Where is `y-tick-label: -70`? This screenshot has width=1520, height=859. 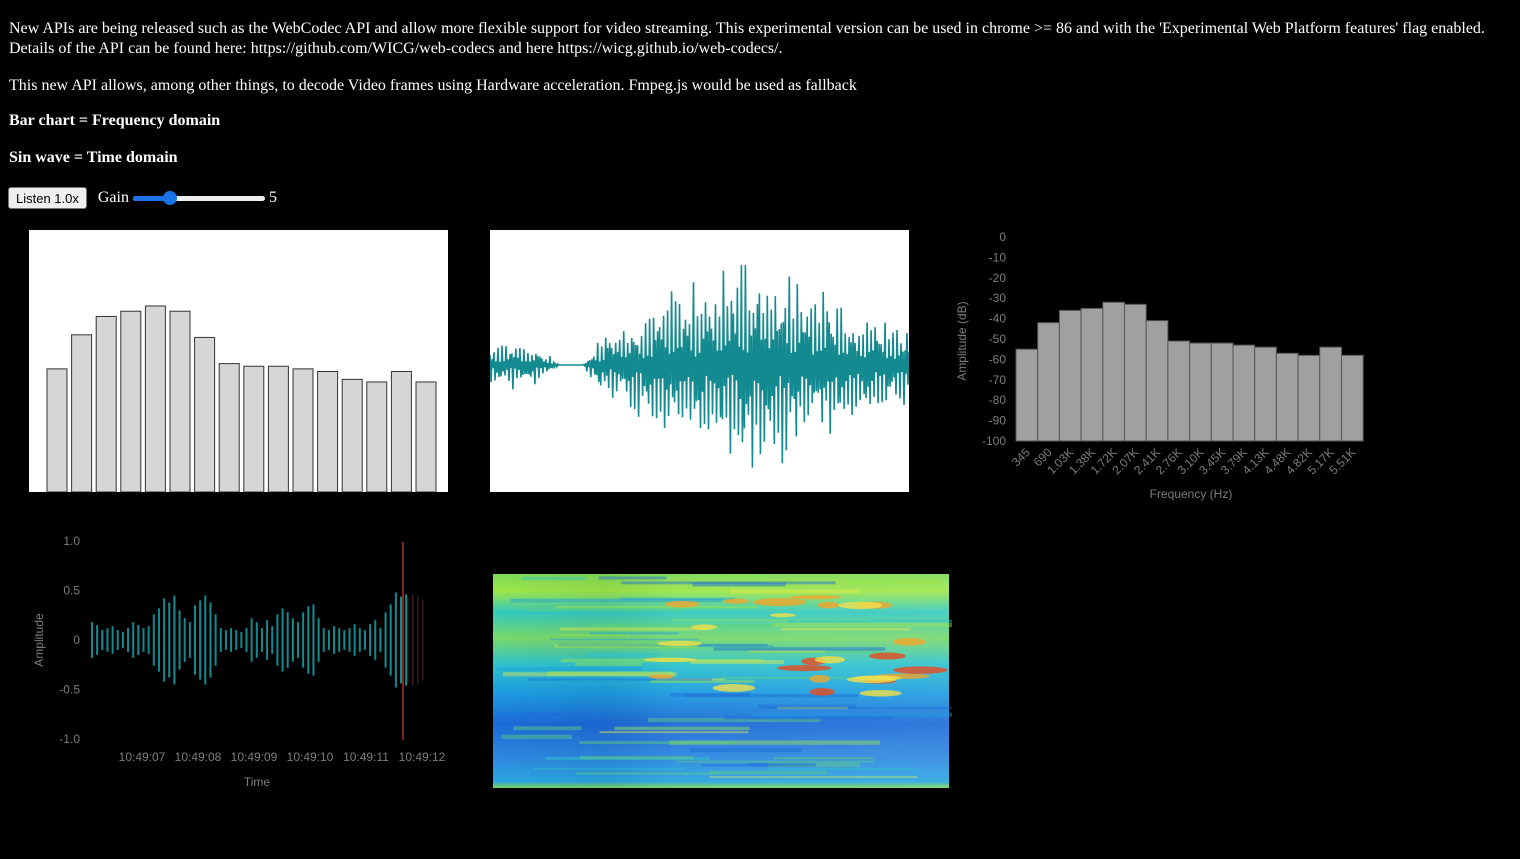
y-tick-label: -70 is located at coordinates (998, 380).